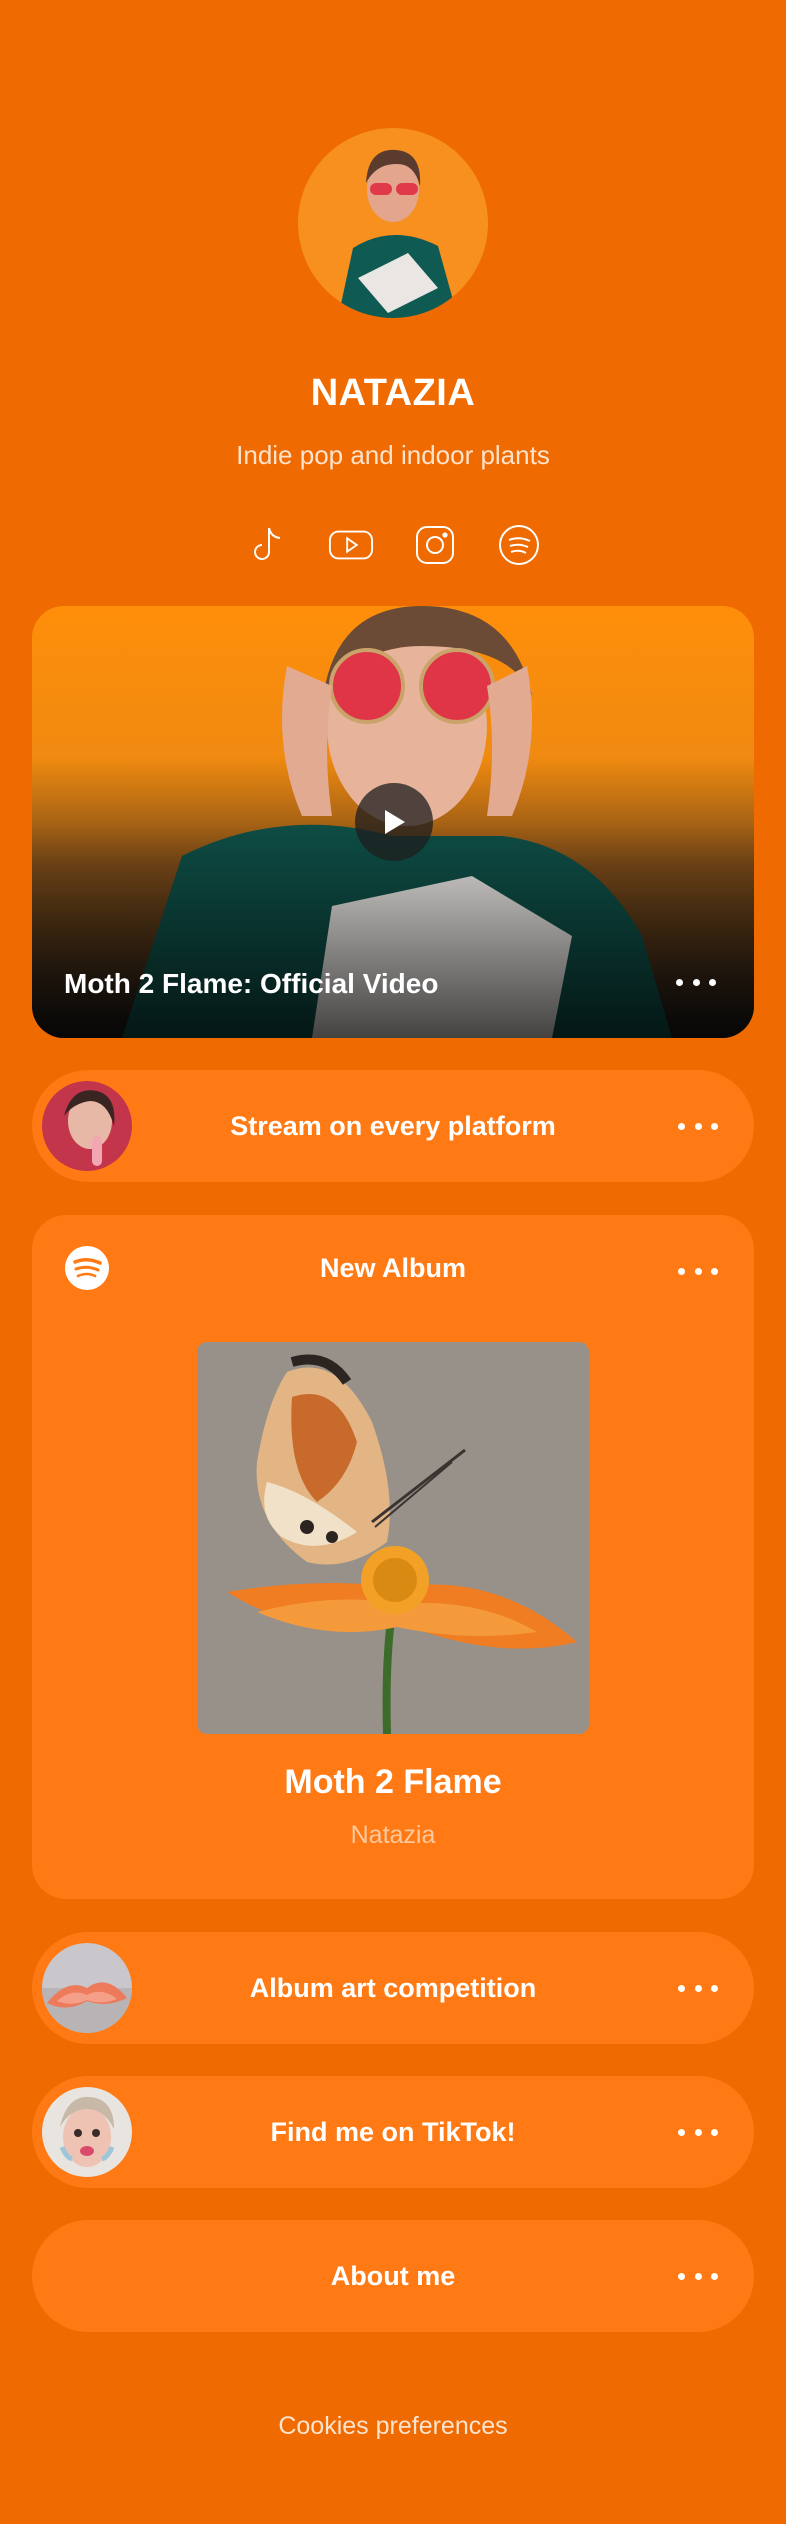 The image size is (786, 2524). I want to click on album-title: Moth 2 Flame, so click(393, 1782).